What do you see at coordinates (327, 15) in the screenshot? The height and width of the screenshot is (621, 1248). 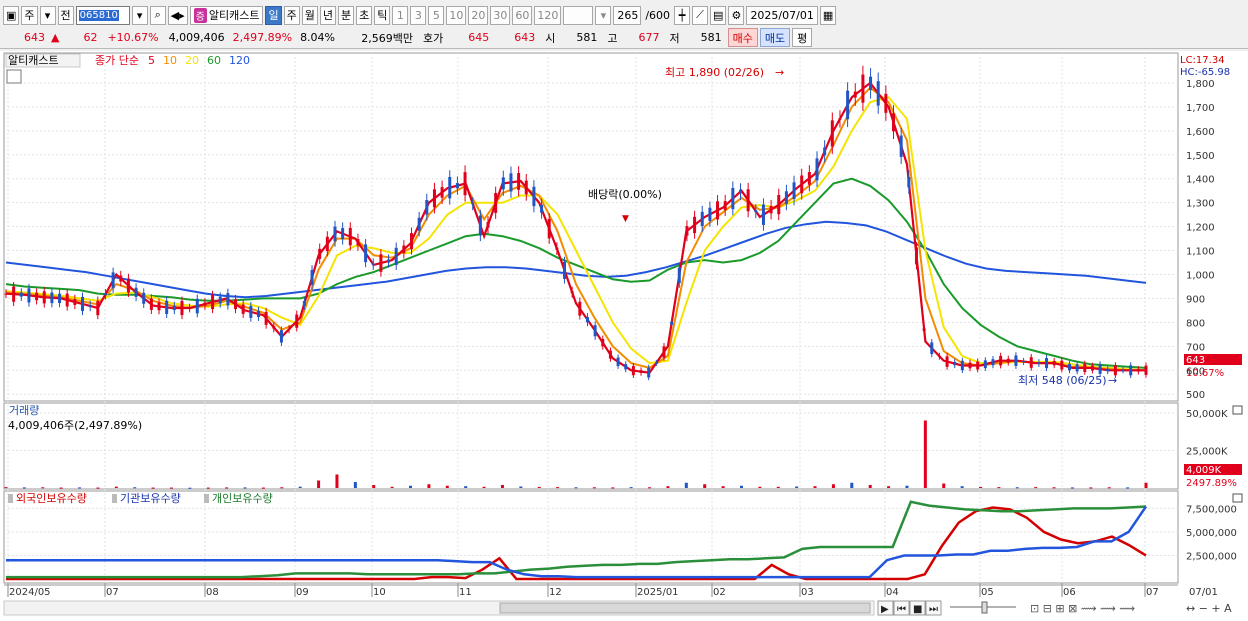 I see `period-year-button: 년` at bounding box center [327, 15].